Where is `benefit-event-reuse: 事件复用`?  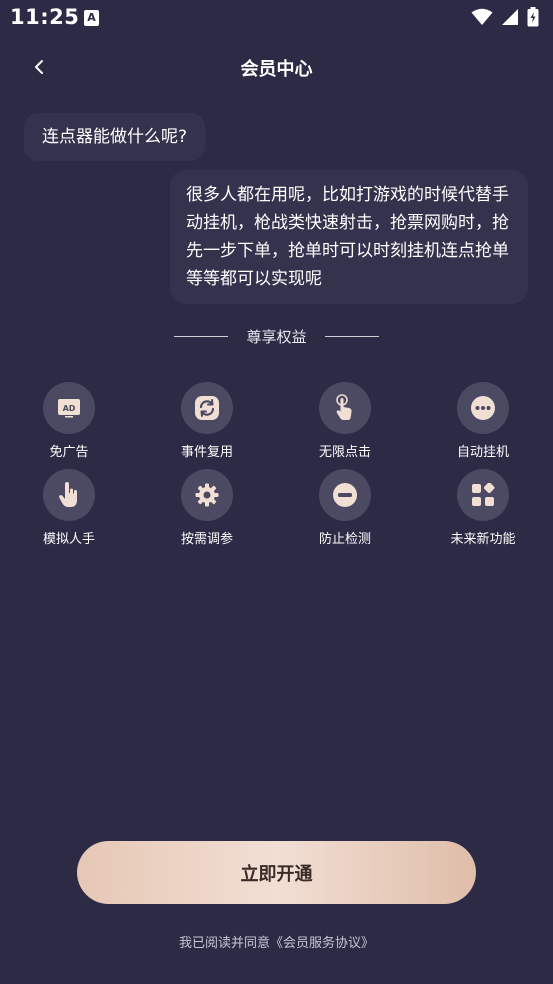 benefit-event-reuse: 事件复用 is located at coordinates (207, 421).